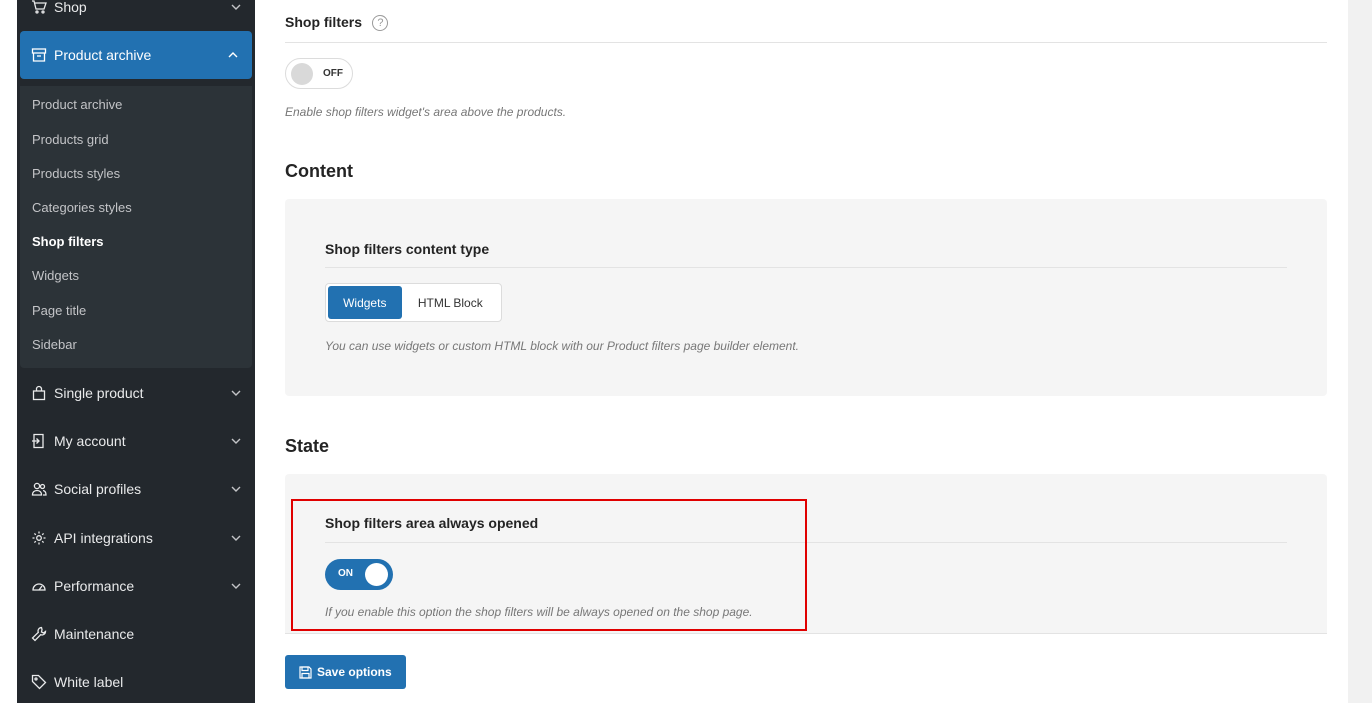 The width and height of the screenshot is (1372, 703). I want to click on sidebar-item-shop: Shop, so click(136, 13).